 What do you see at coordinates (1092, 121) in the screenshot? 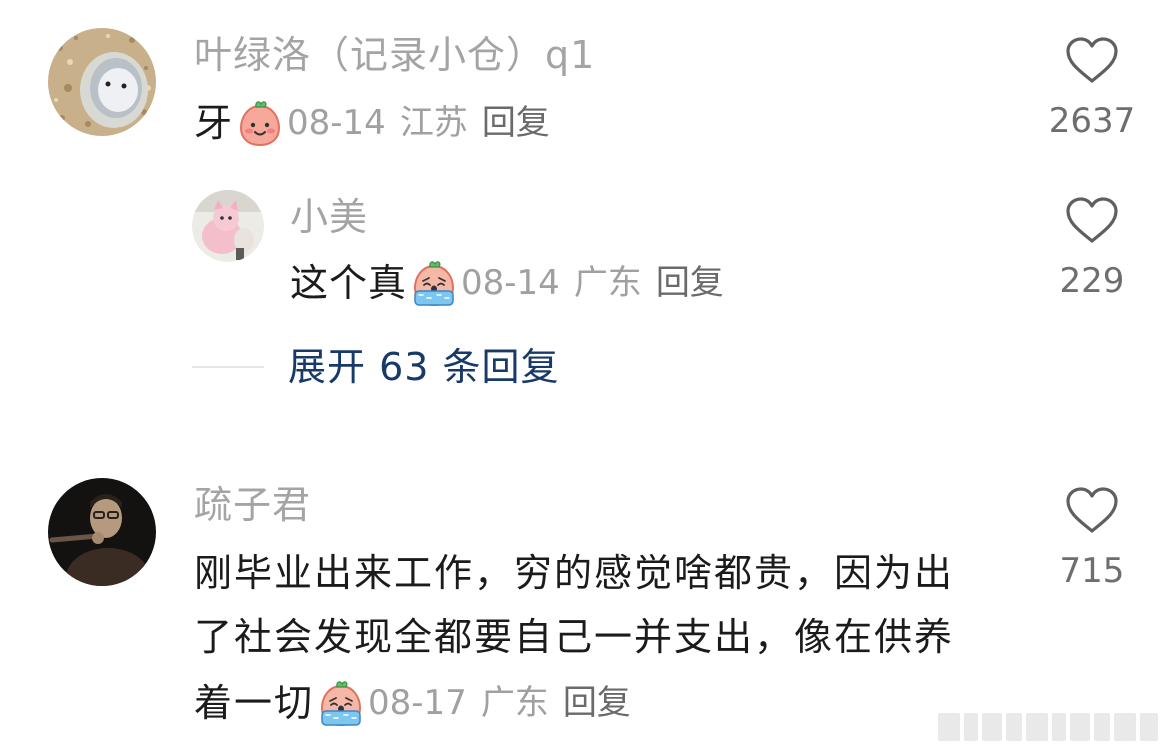
I see `like-count: 2637` at bounding box center [1092, 121].